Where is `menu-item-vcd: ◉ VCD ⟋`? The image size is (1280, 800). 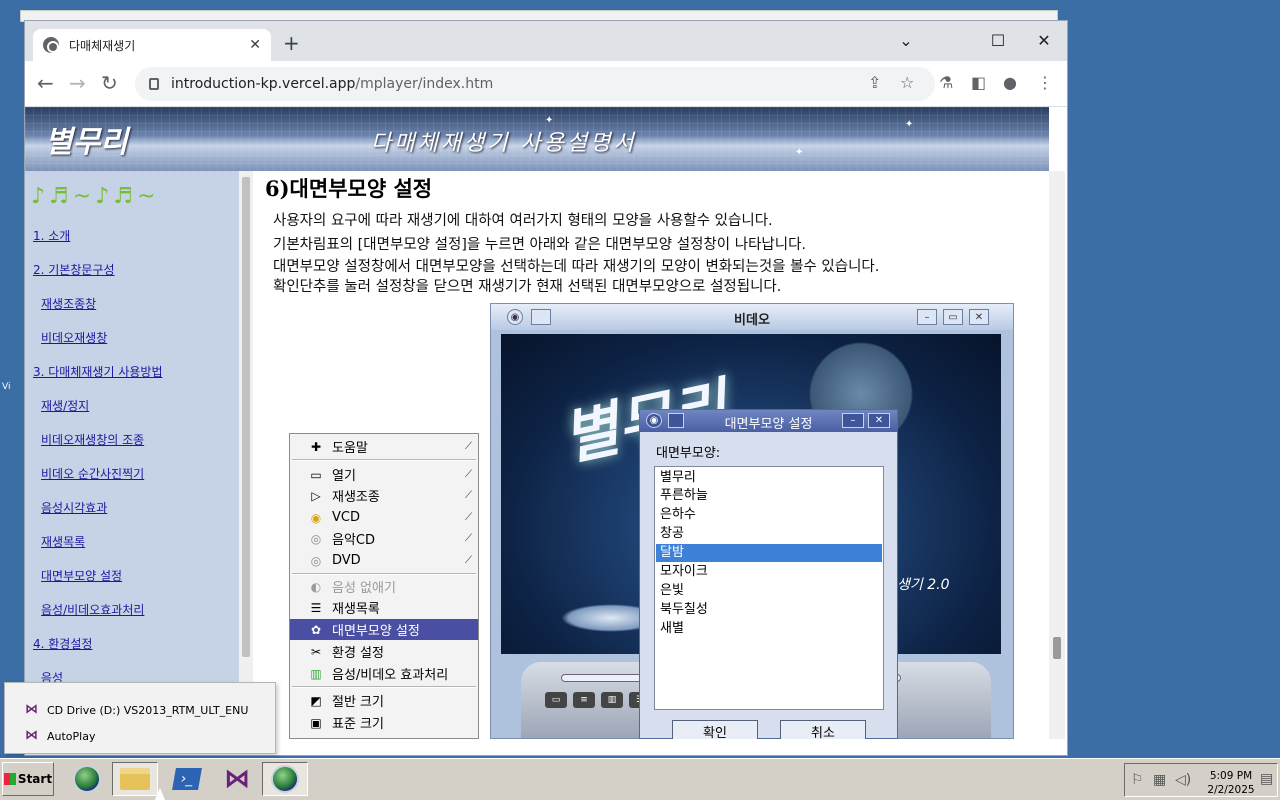
menu-item-vcd: ◉ VCD ⟋ is located at coordinates (384, 517).